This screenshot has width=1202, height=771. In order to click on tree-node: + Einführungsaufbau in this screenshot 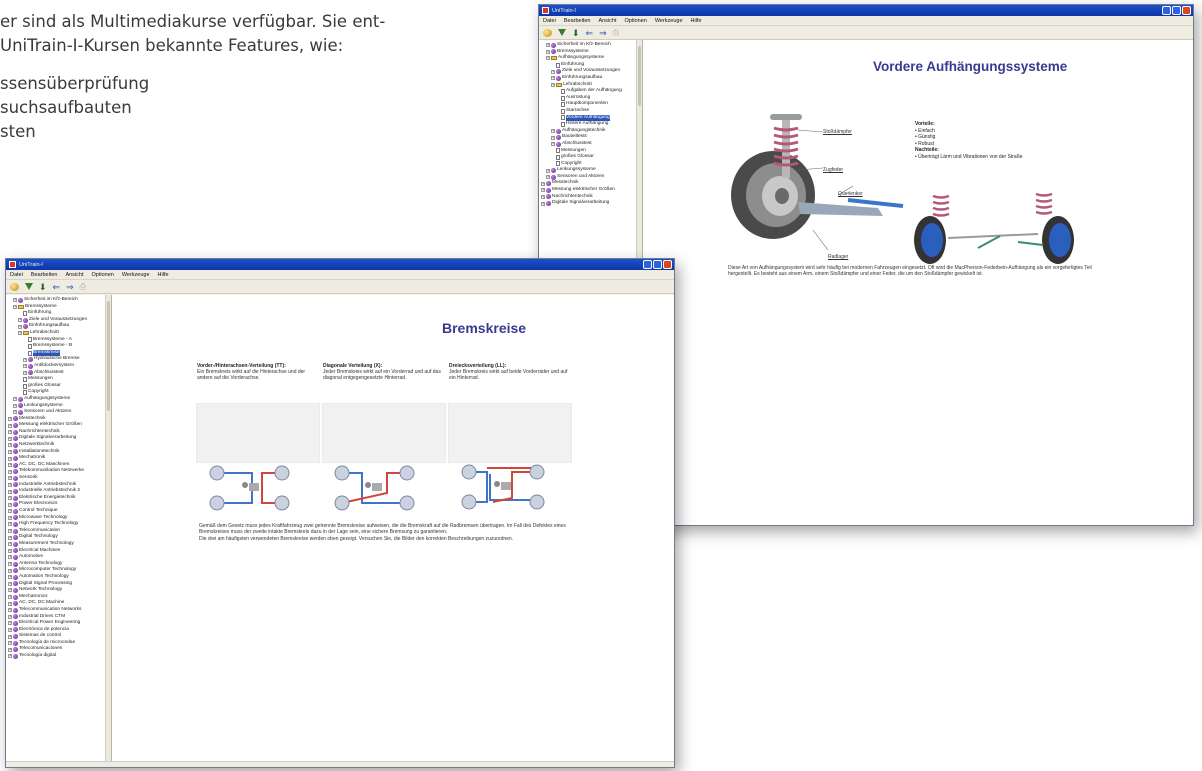, I will do `click(56, 326)`.